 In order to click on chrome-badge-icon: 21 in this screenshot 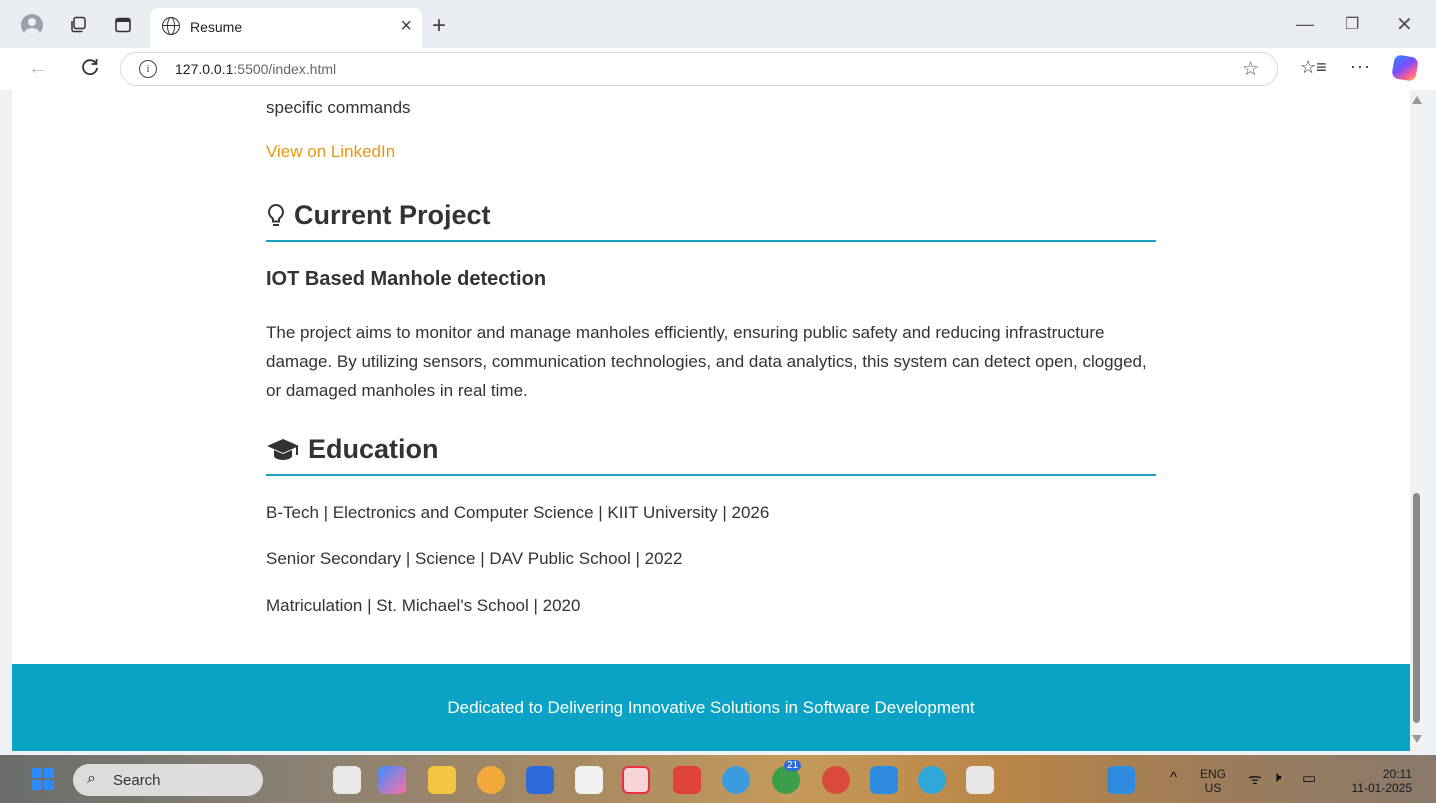, I will do `click(787, 777)`.